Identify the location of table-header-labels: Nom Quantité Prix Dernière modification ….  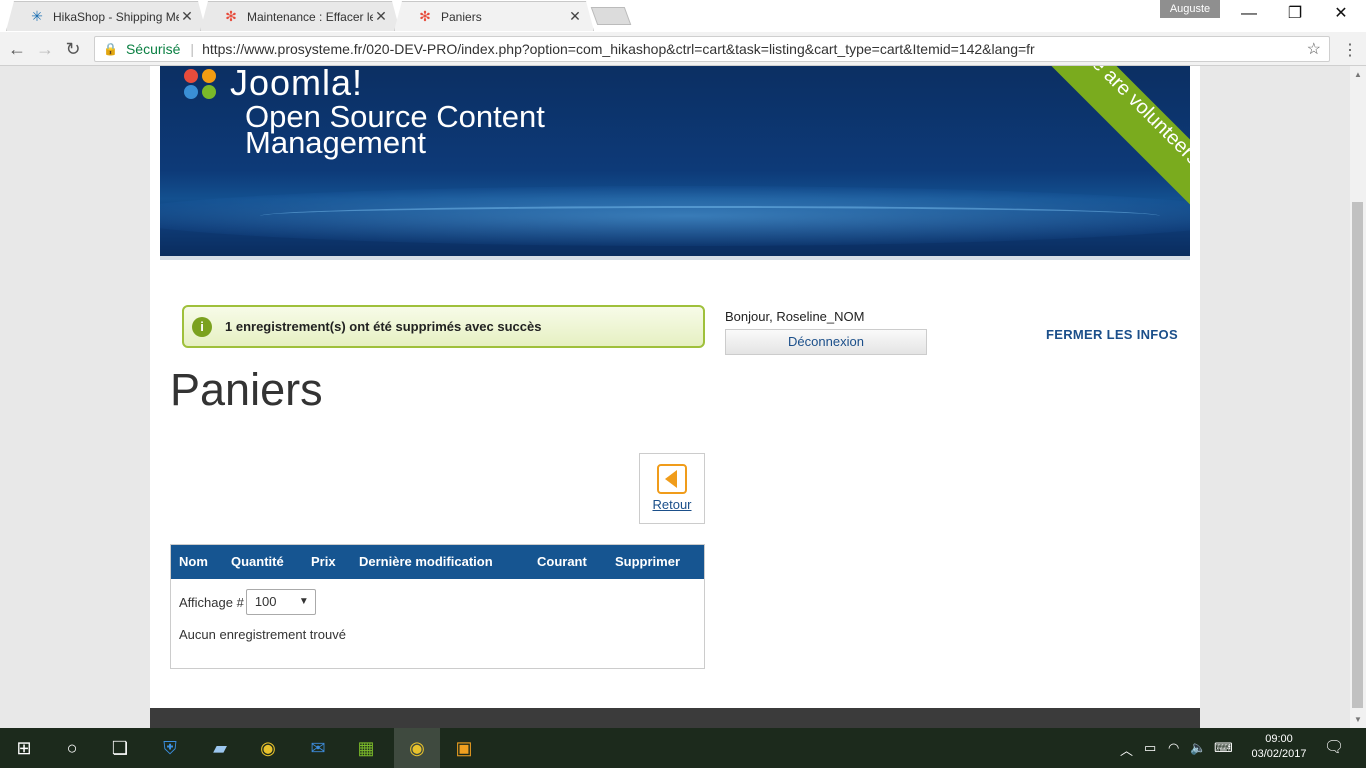
(437, 561).